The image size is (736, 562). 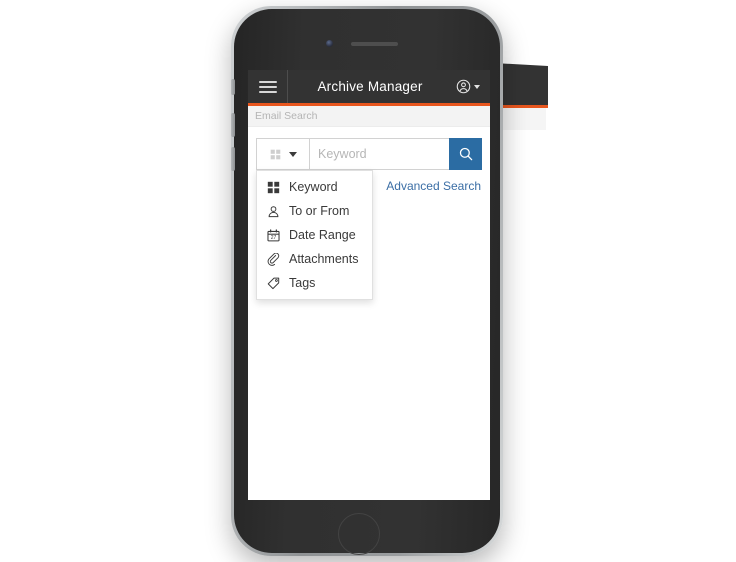 I want to click on svg-text: 27, so click(x=274, y=238).